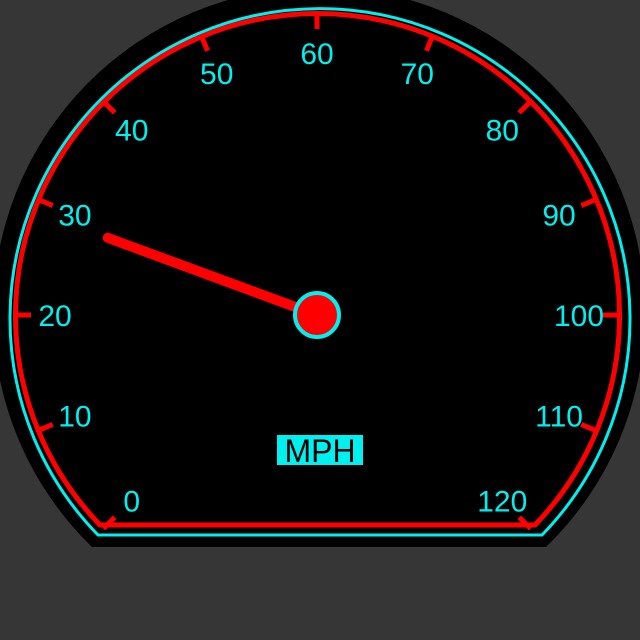 The height and width of the screenshot is (640, 640). What do you see at coordinates (74, 216) in the screenshot?
I see `tick-label: 30` at bounding box center [74, 216].